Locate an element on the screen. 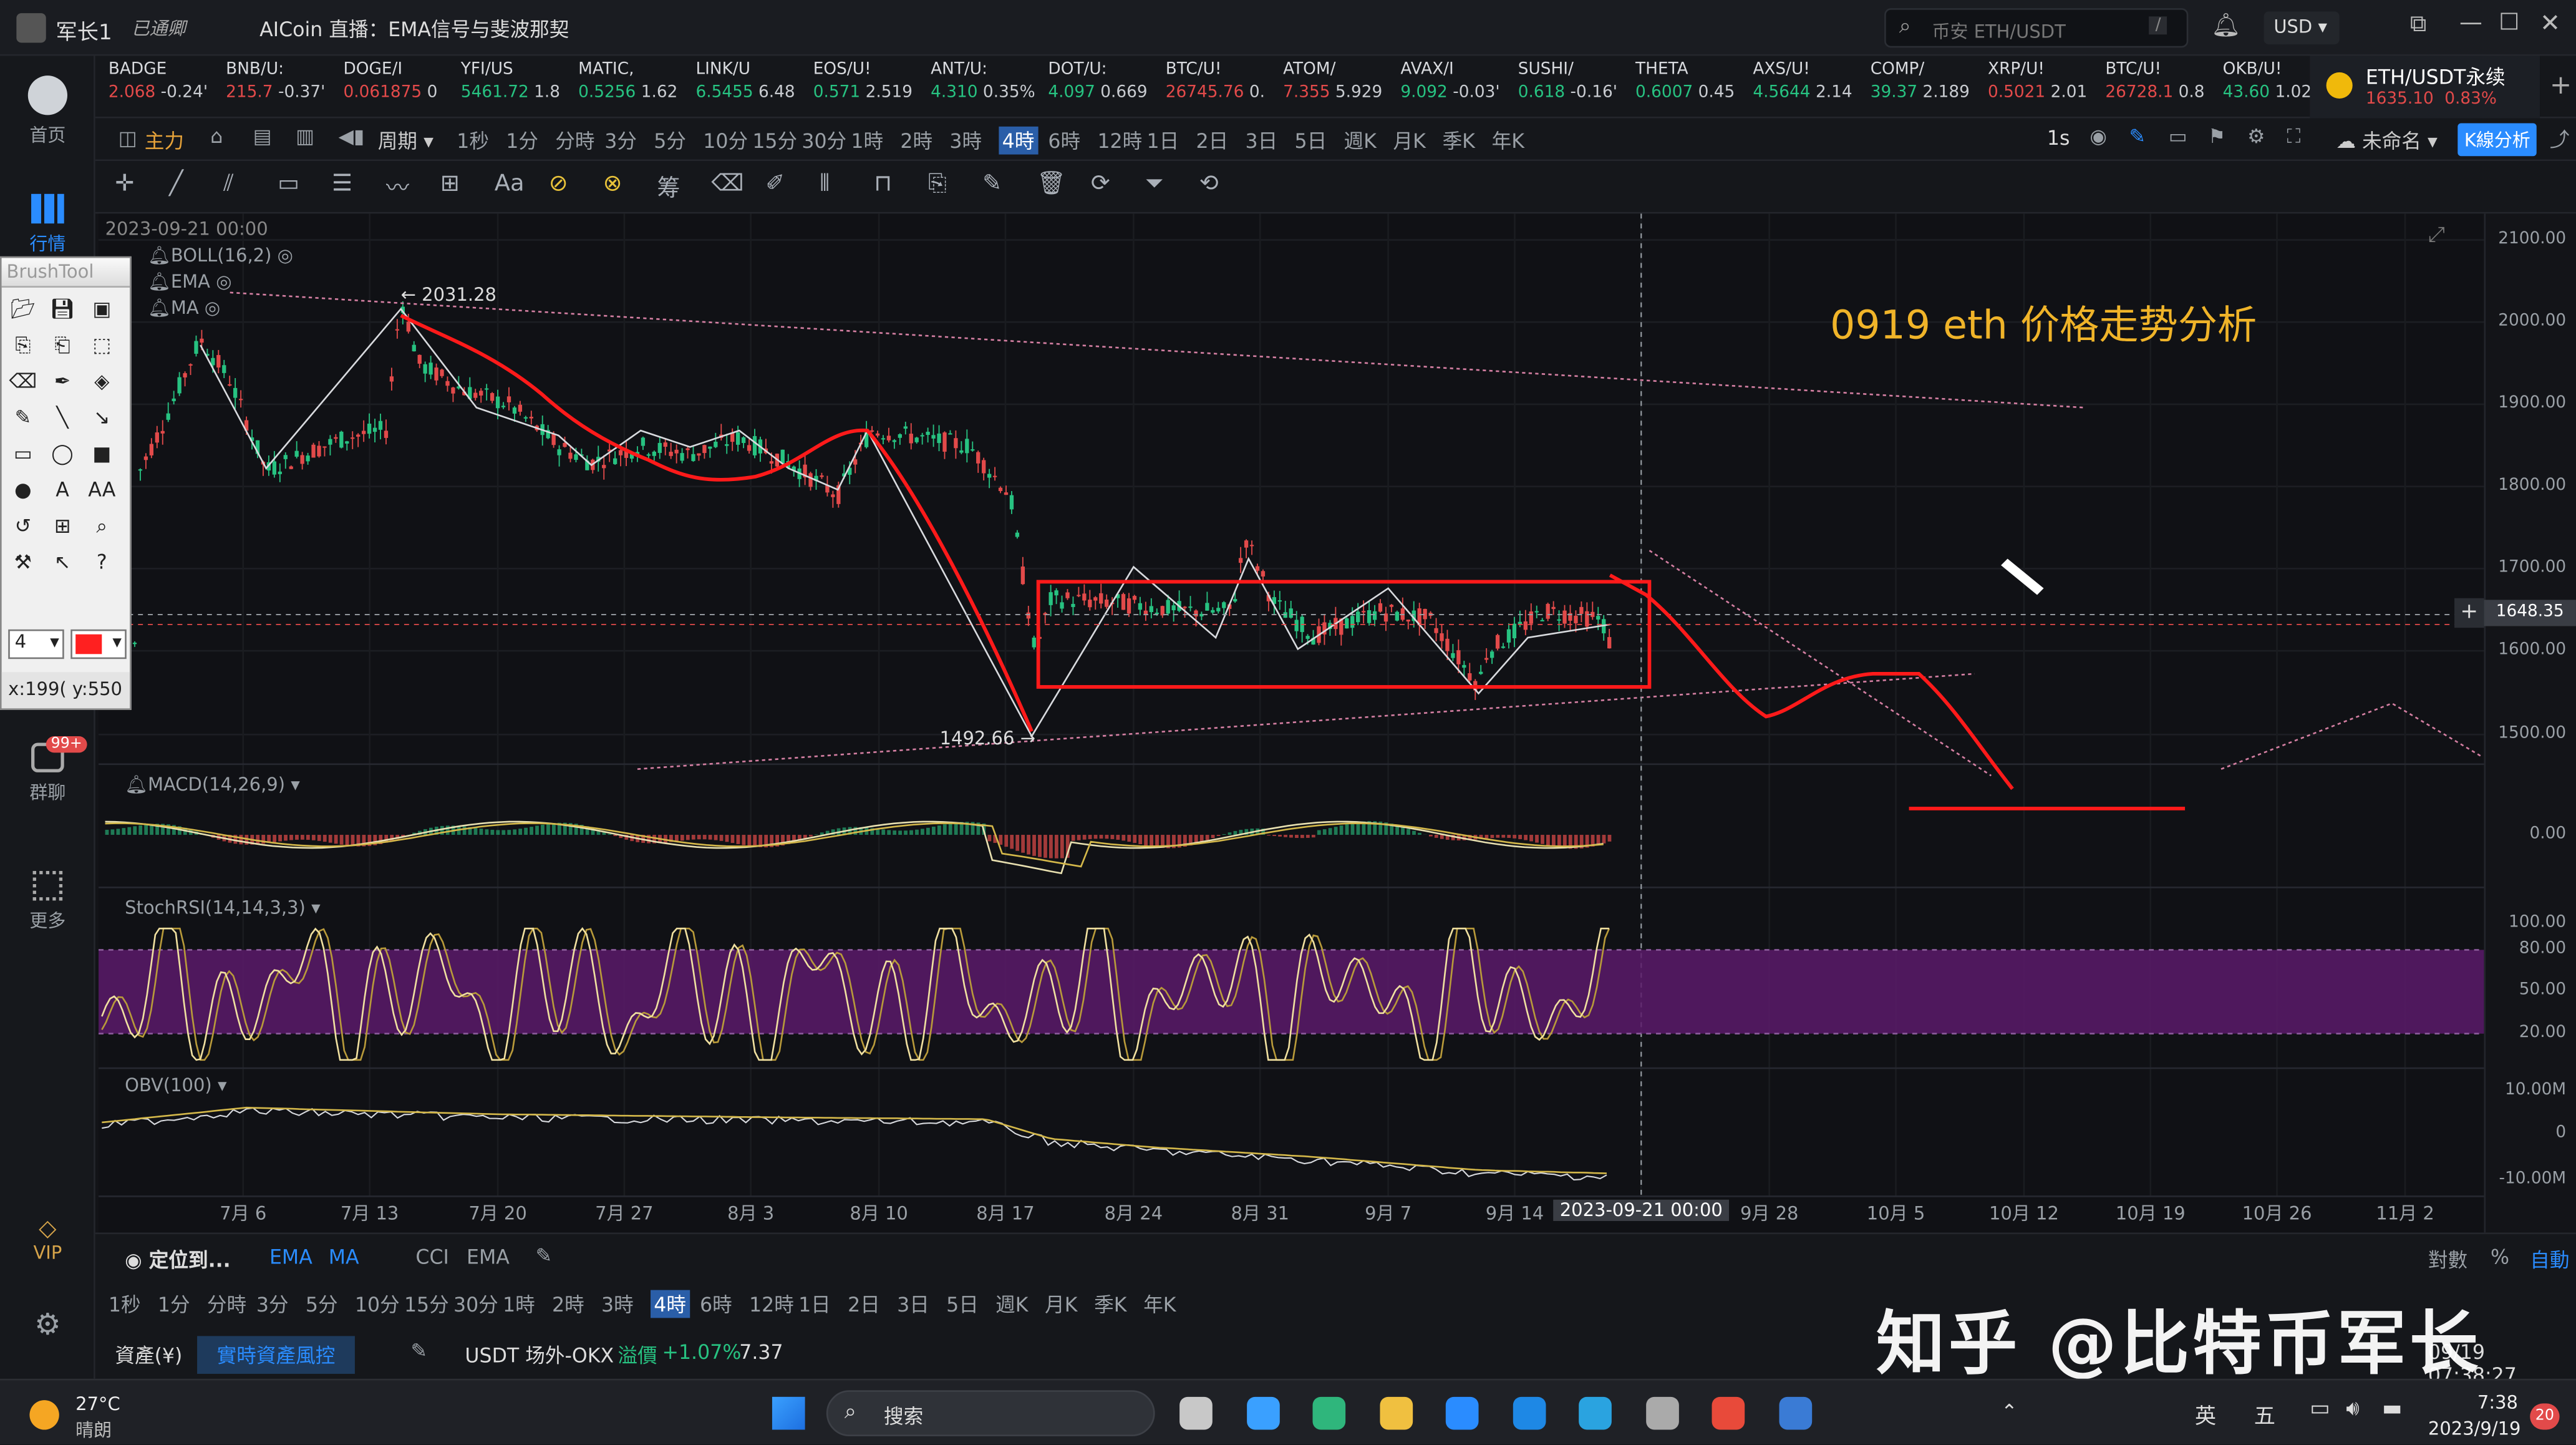 The width and height of the screenshot is (2576, 1445). ema-indicator: 🔔︎EMA ◎ is located at coordinates (189, 282).